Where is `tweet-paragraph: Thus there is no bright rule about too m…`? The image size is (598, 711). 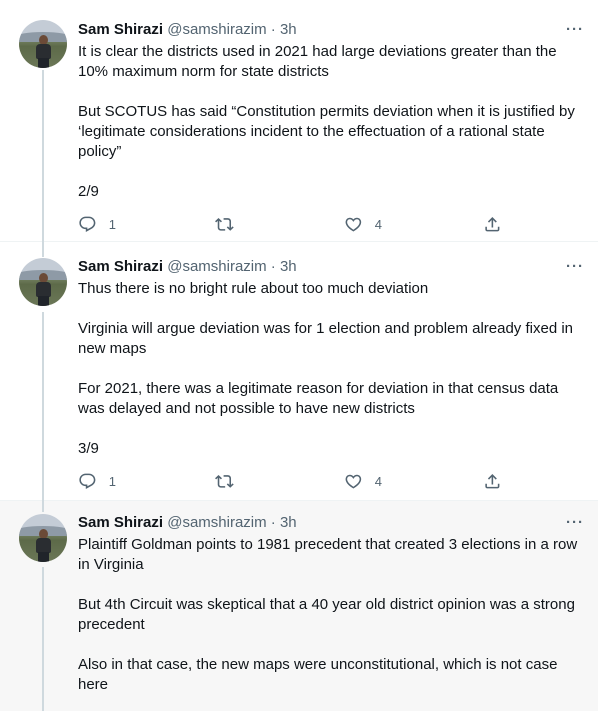
tweet-paragraph: Thus there is no bright rule about too m… is located at coordinates (253, 288).